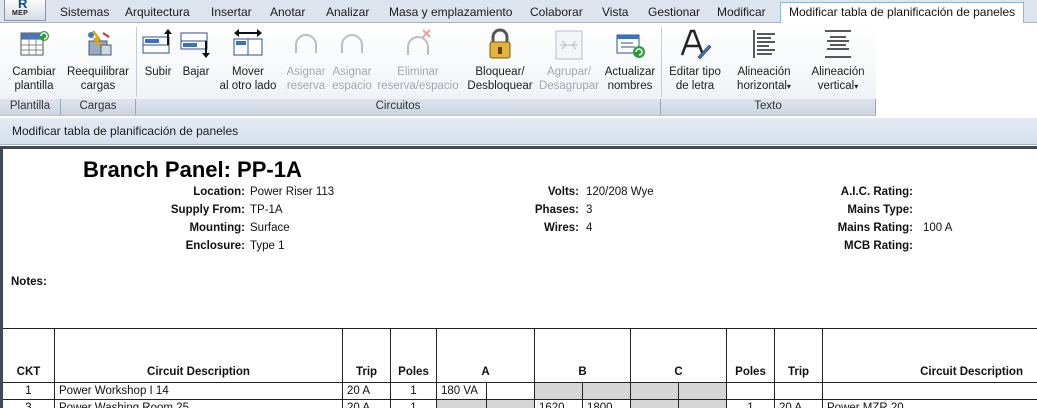 The width and height of the screenshot is (1037, 408). What do you see at coordinates (414, 404) in the screenshot?
I see `table-row-2-poles: 1` at bounding box center [414, 404].